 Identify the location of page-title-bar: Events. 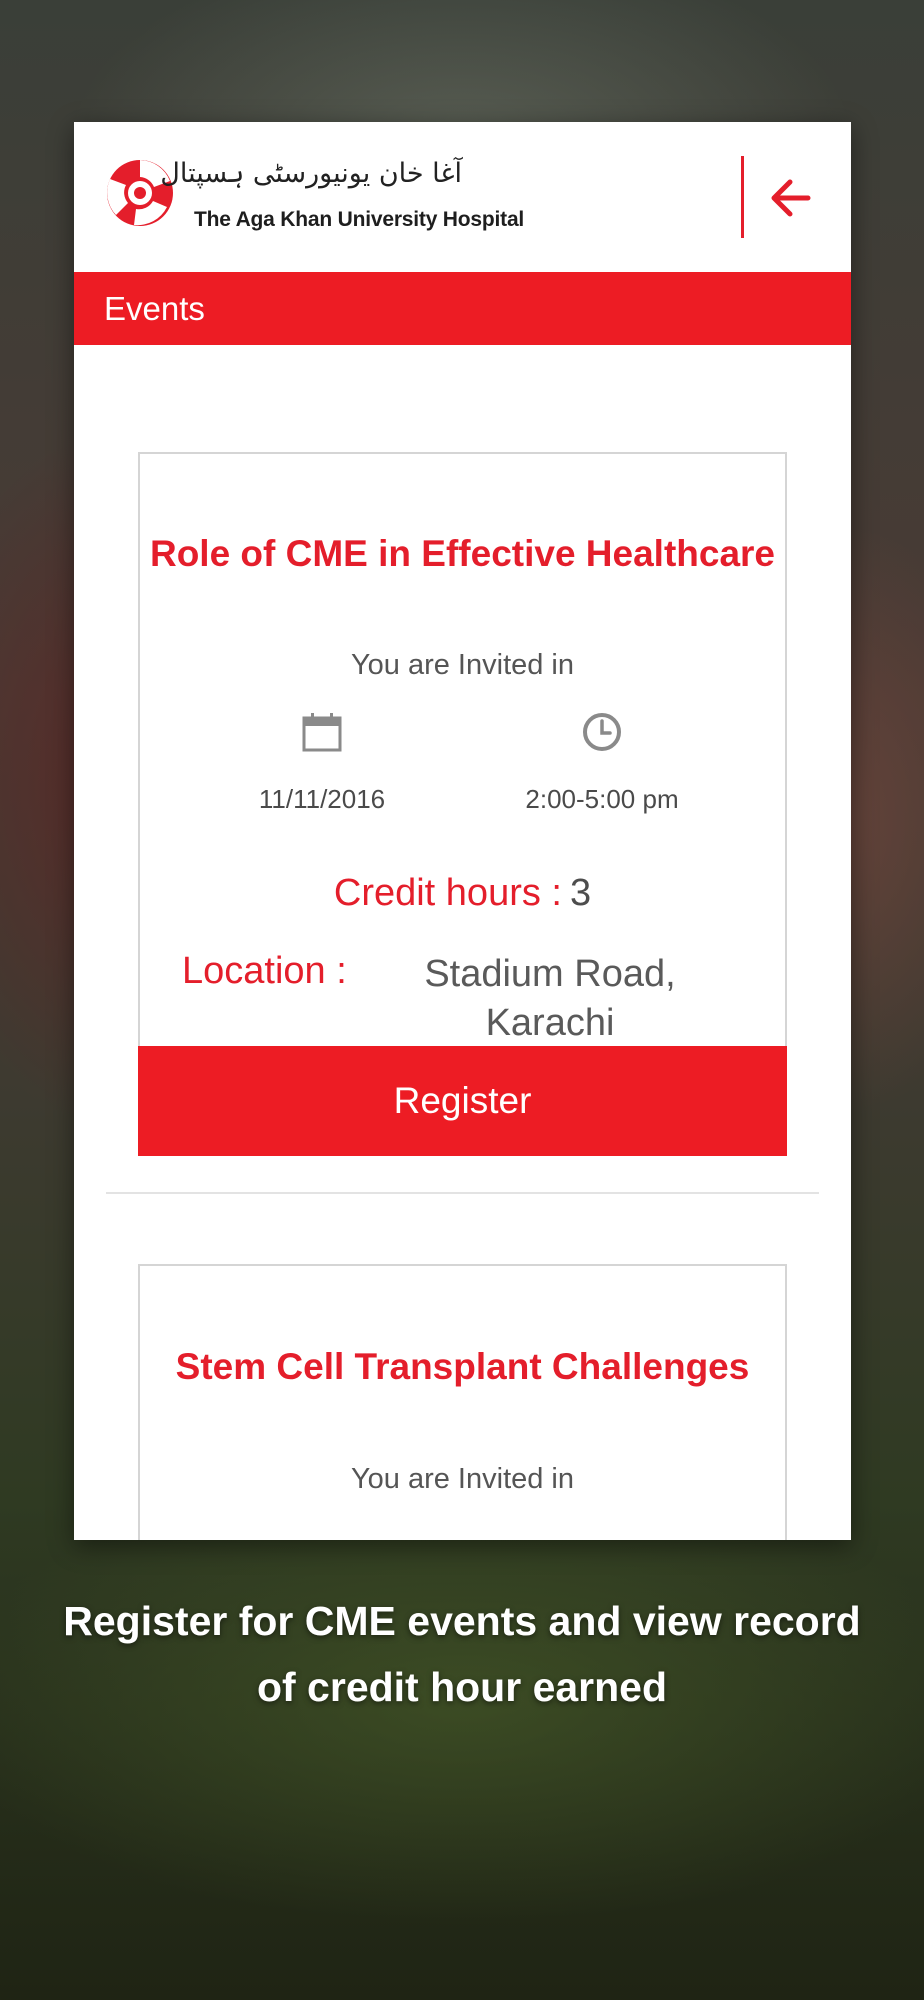
(462, 308).